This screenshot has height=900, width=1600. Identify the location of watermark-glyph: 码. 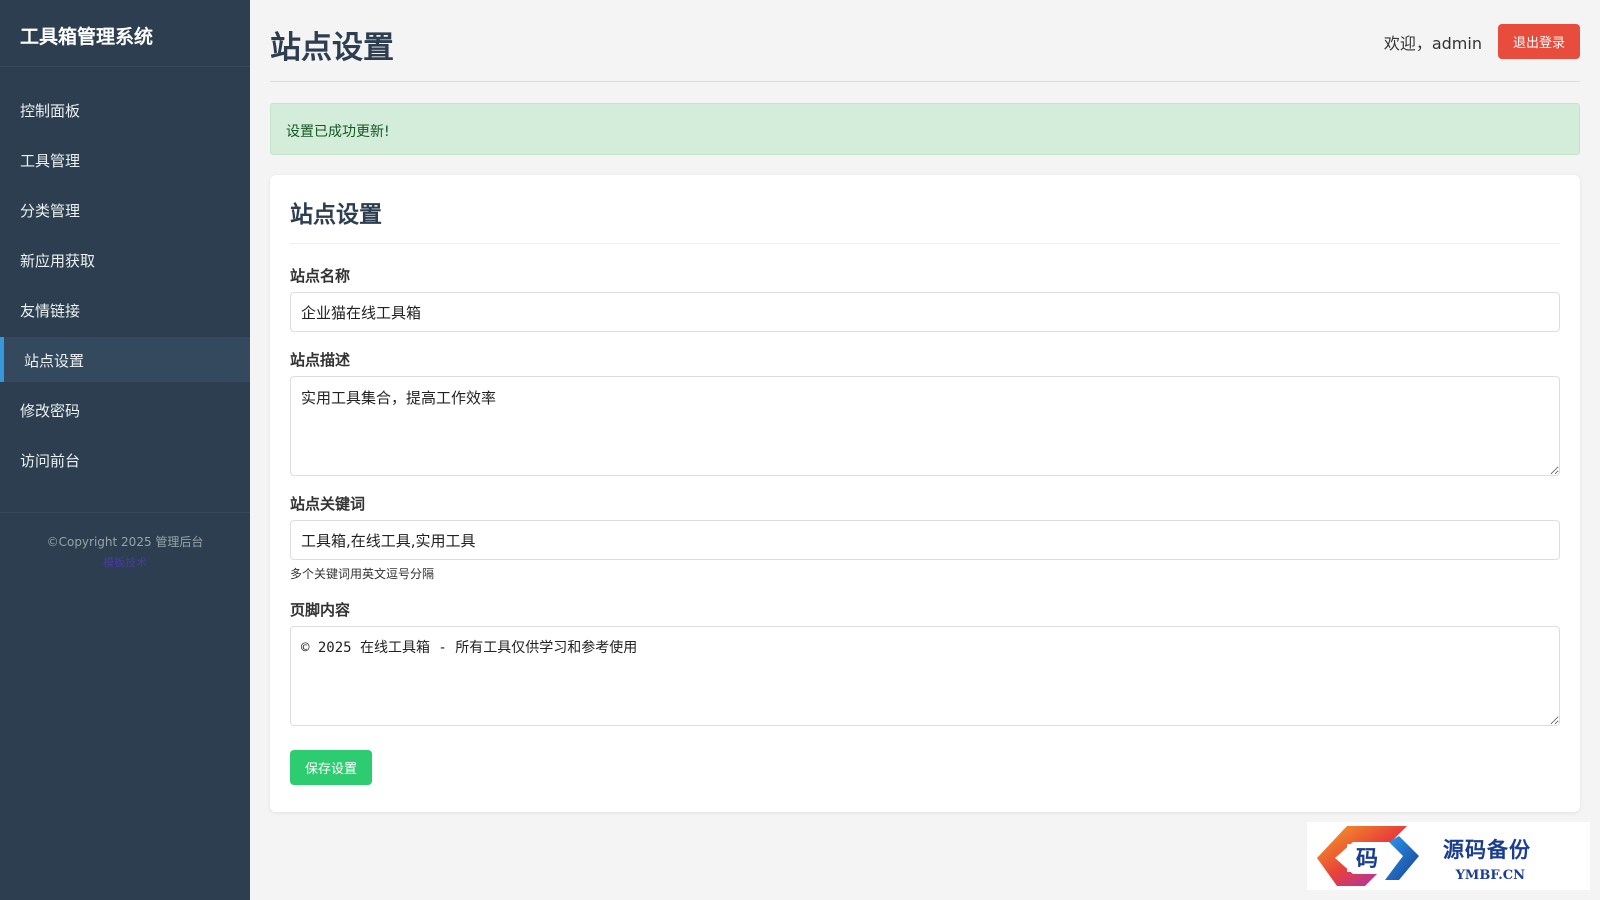
(1367, 859).